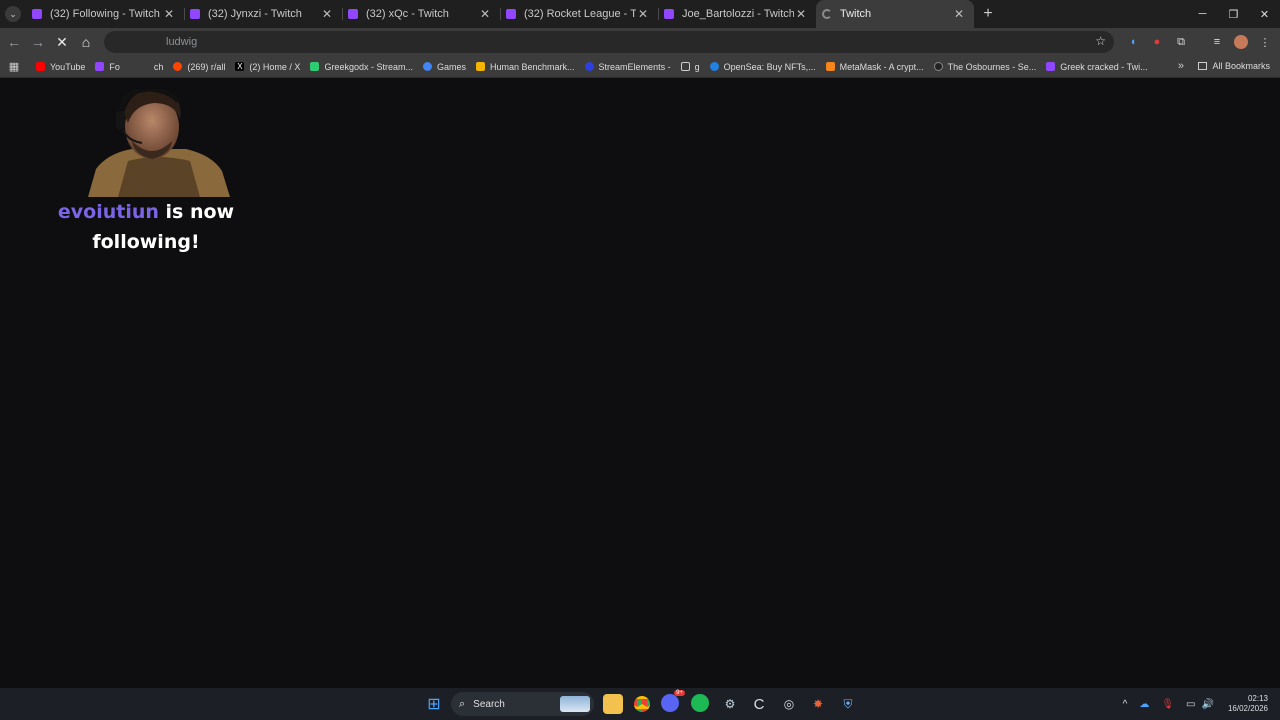 The height and width of the screenshot is (720, 1280). What do you see at coordinates (737, 14) in the screenshot?
I see `tab-joe-bartolozzi: Joe_Bartolozzi - Twitch ✕` at bounding box center [737, 14].